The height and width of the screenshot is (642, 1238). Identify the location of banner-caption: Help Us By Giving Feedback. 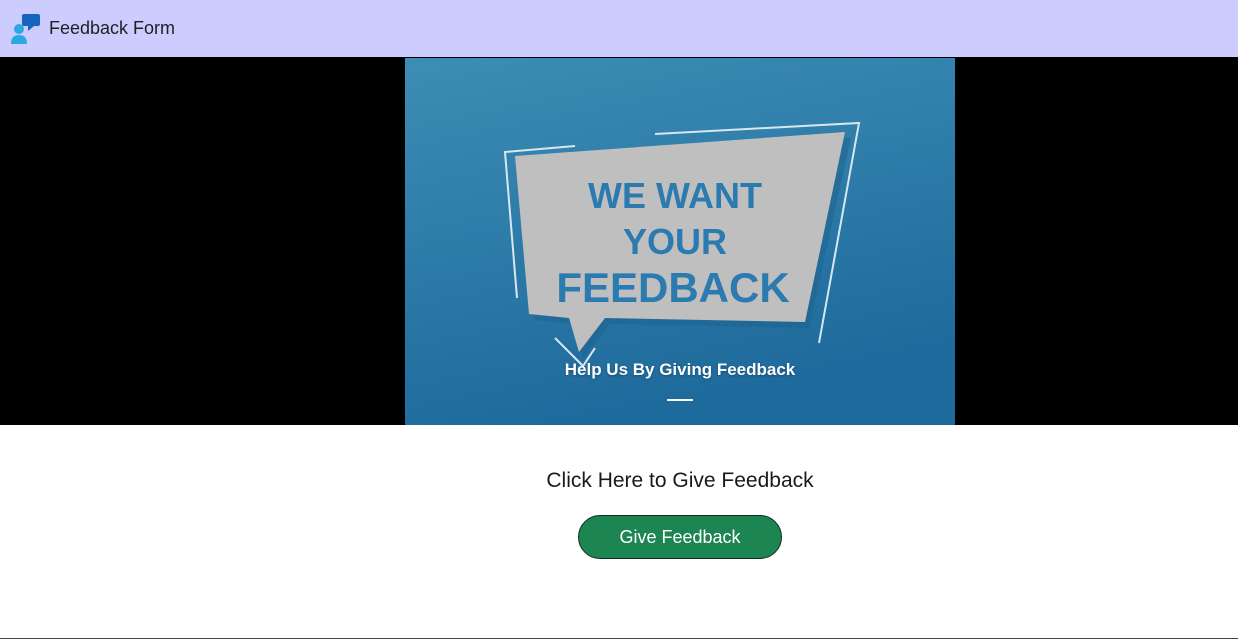
(680, 369).